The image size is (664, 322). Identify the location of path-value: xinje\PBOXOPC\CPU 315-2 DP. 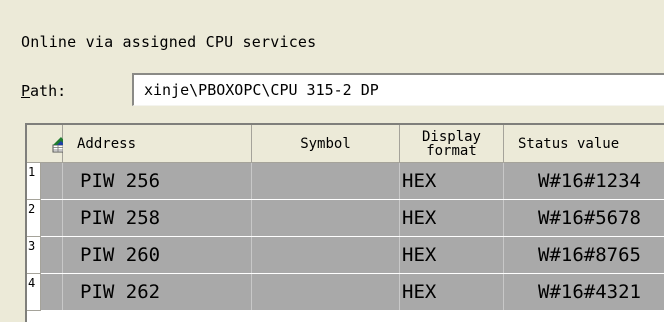
(261, 90).